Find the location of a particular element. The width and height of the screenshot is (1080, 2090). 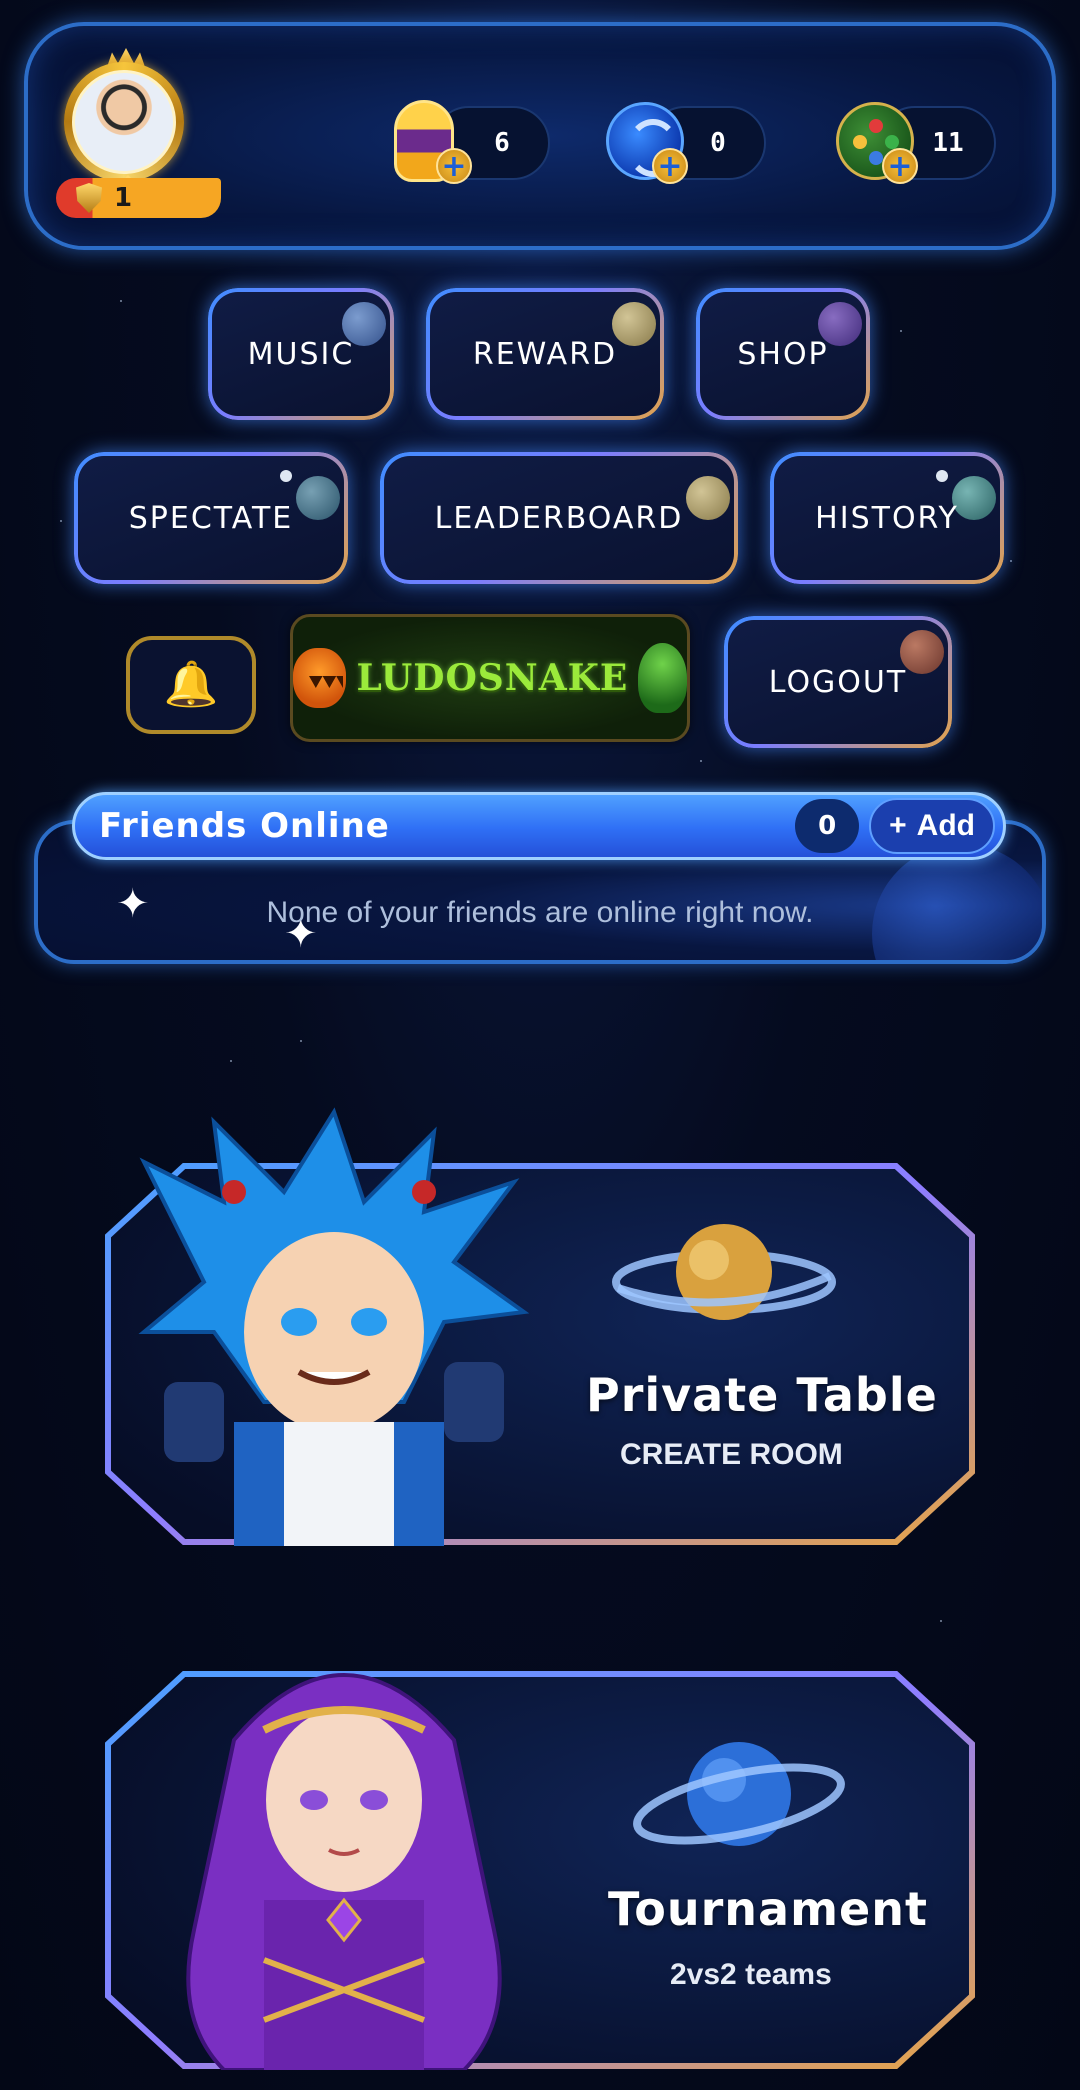

history-label: HISTORY is located at coordinates (887, 518).